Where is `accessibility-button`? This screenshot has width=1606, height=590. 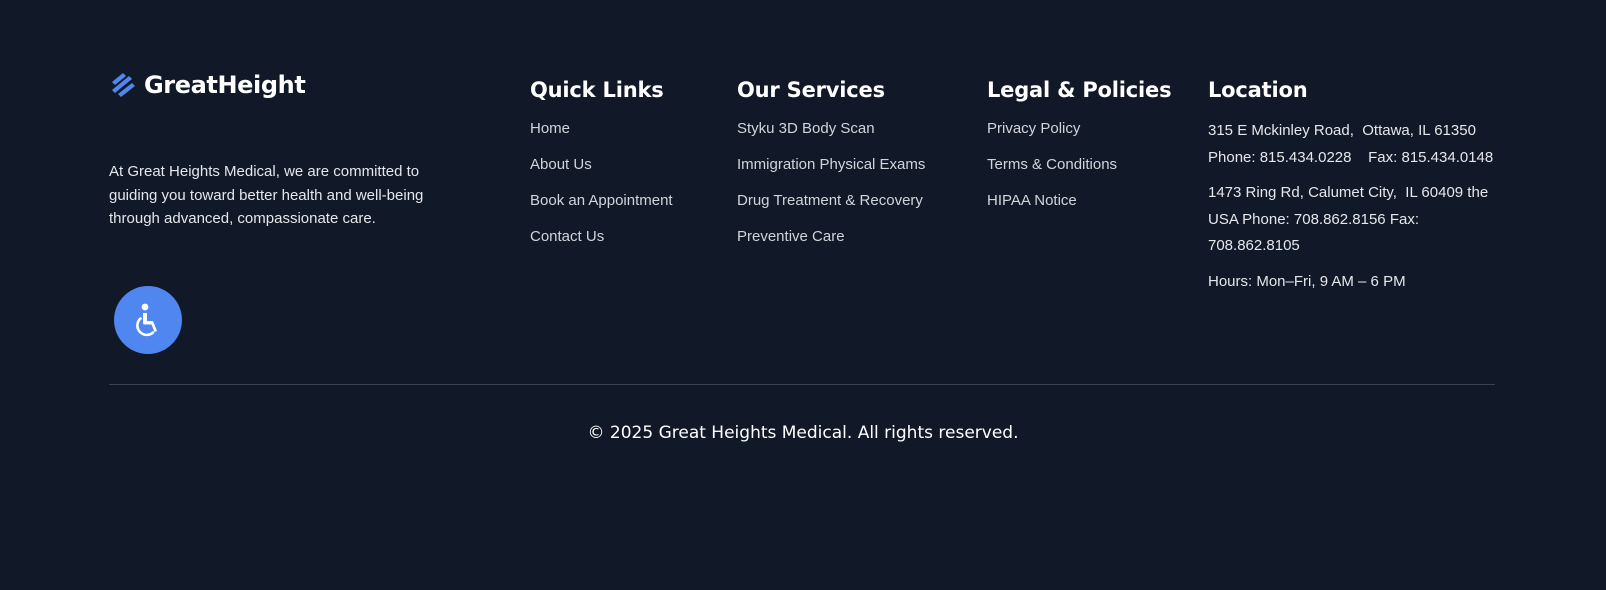 accessibility-button is located at coordinates (148, 320).